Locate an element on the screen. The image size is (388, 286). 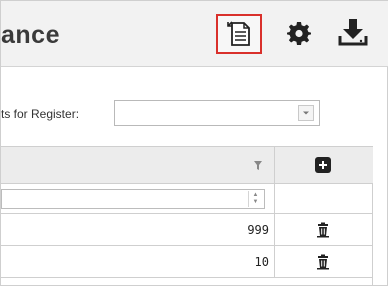
register-label: ts for Register: is located at coordinates (40, 114).